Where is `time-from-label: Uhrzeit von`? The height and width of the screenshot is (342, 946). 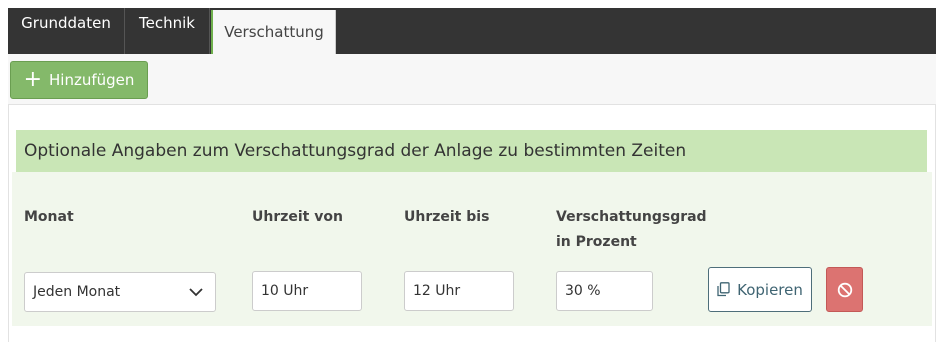 time-from-label: Uhrzeit von is located at coordinates (297, 217).